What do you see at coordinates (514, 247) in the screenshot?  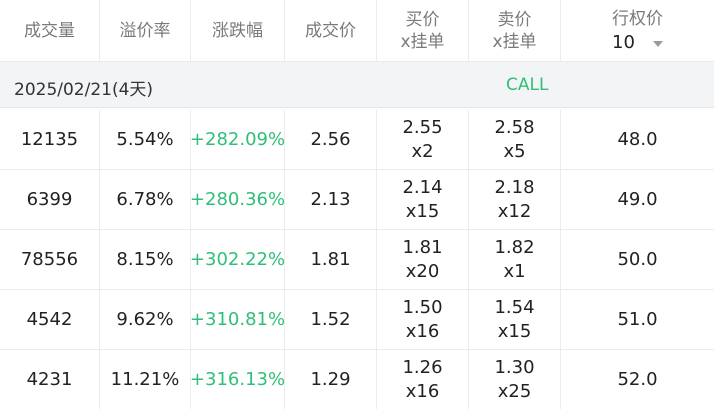 I see `ask-price: 1.82` at bounding box center [514, 247].